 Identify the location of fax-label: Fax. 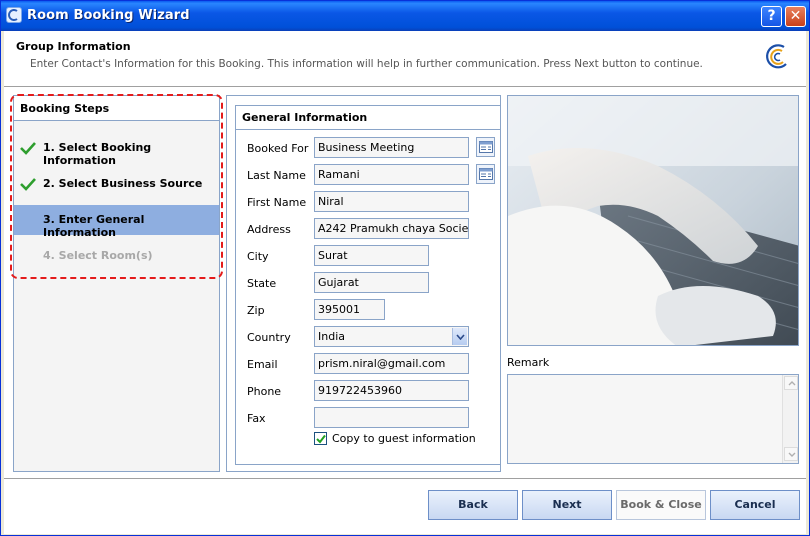
(256, 418).